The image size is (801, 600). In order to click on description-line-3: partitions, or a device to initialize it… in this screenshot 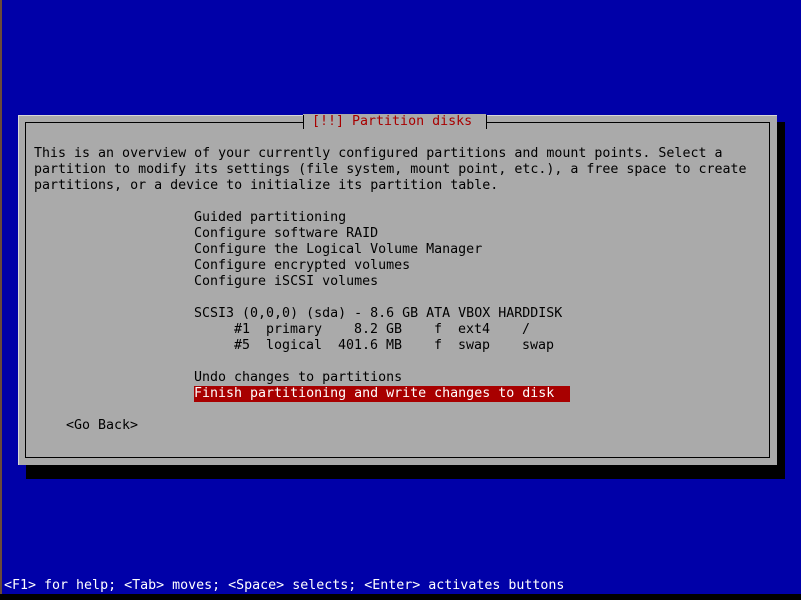, I will do `click(266, 185)`.